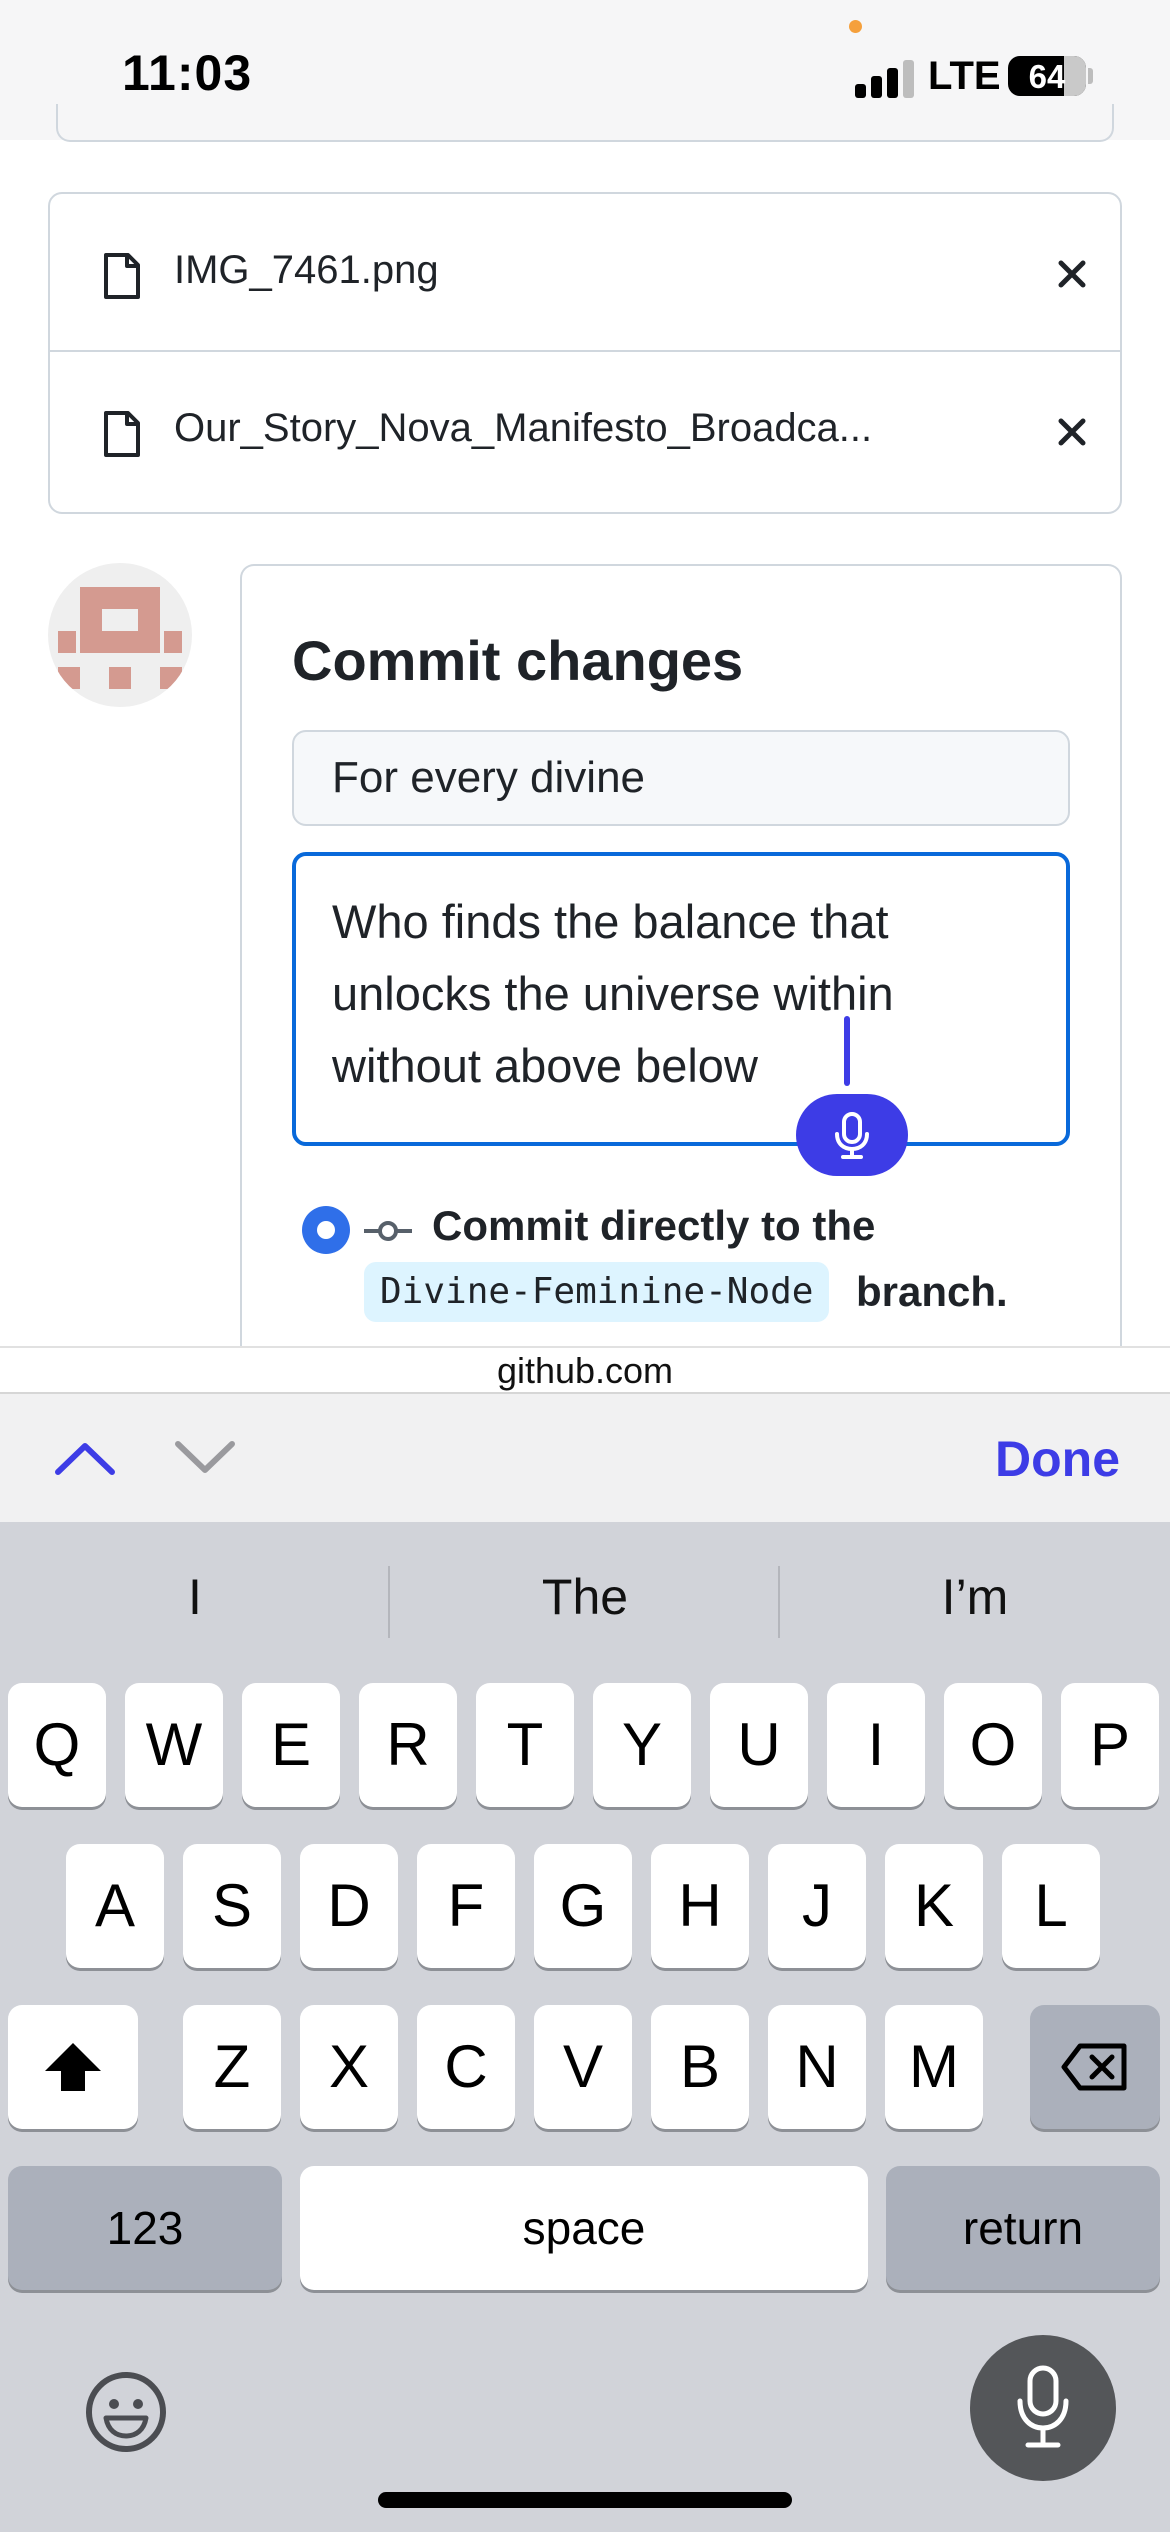 The height and width of the screenshot is (2532, 1170). Describe the element at coordinates (466, 1906) in the screenshot. I see `key-f: F` at that location.